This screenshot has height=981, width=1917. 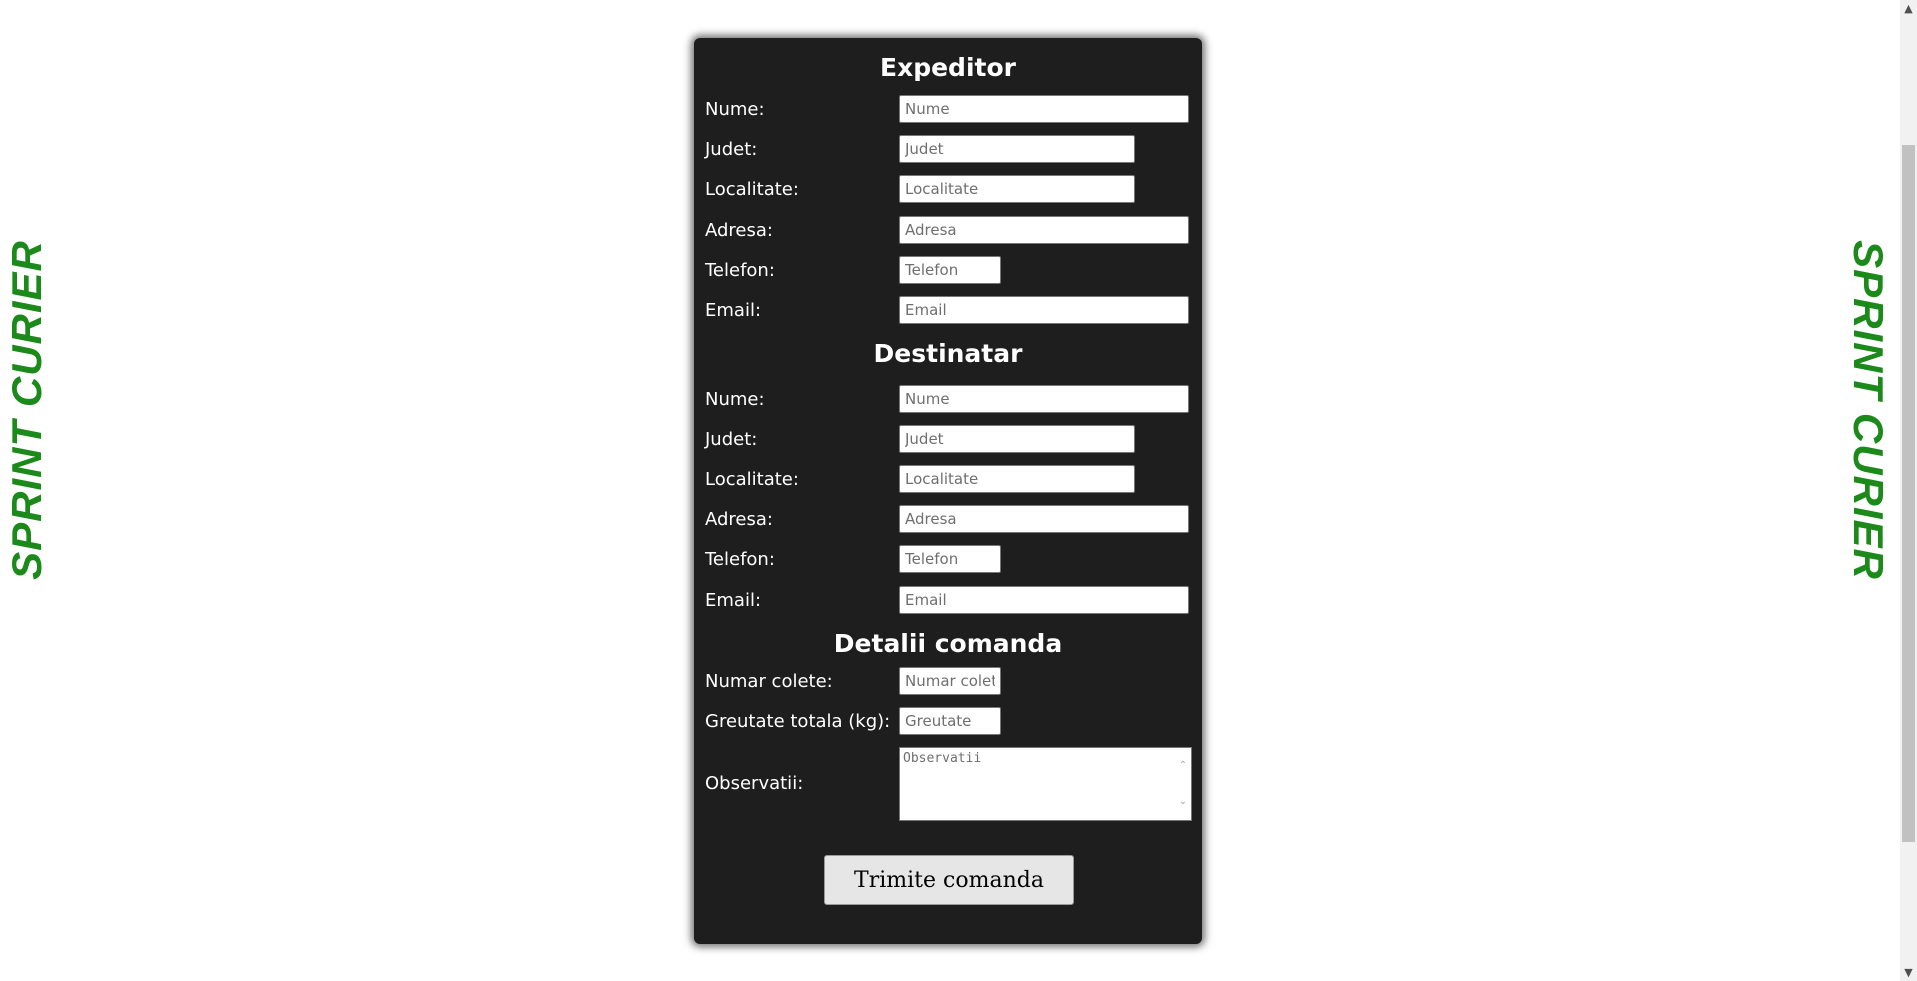 I want to click on destinatar-nume-label: Nume:, so click(x=735, y=399).